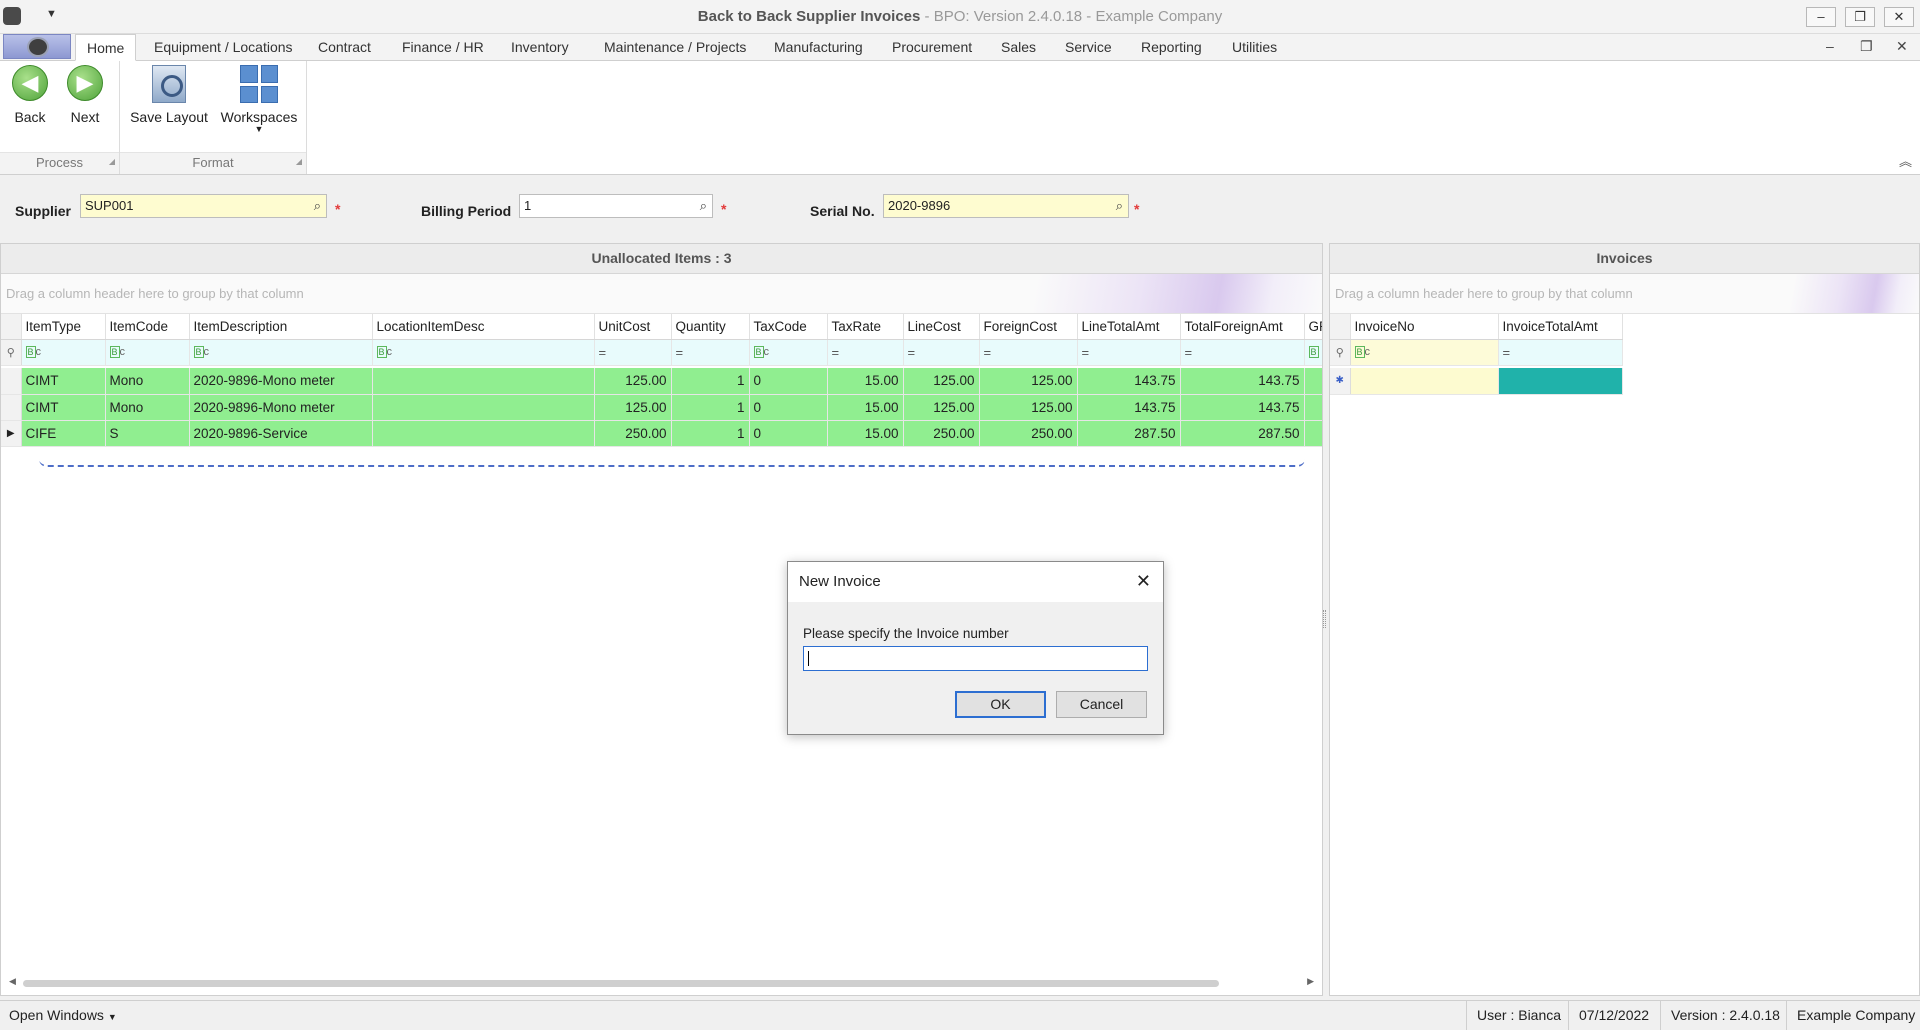 This screenshot has width=1920, height=1030. I want to click on tab-procurement: Procurement, so click(932, 47).